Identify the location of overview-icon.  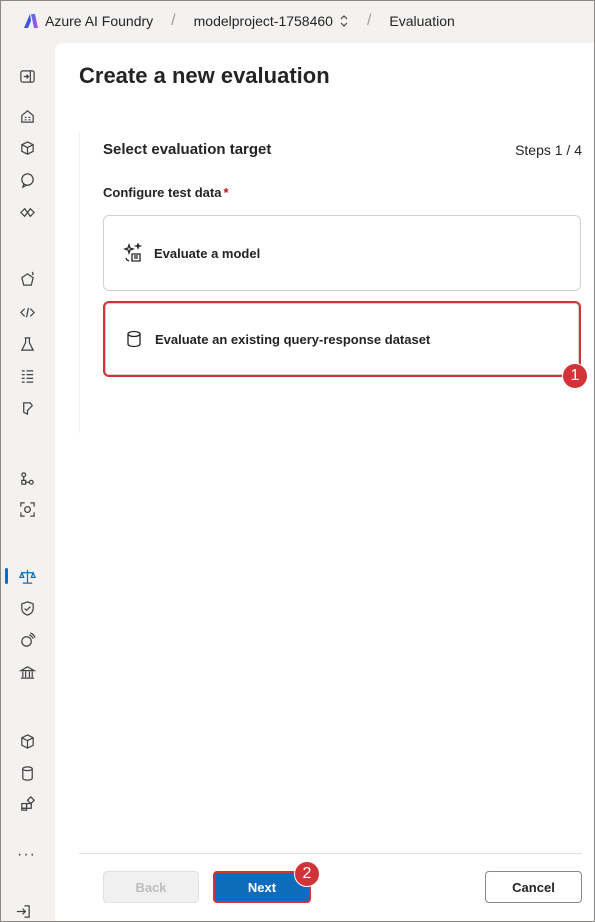
(27, 212).